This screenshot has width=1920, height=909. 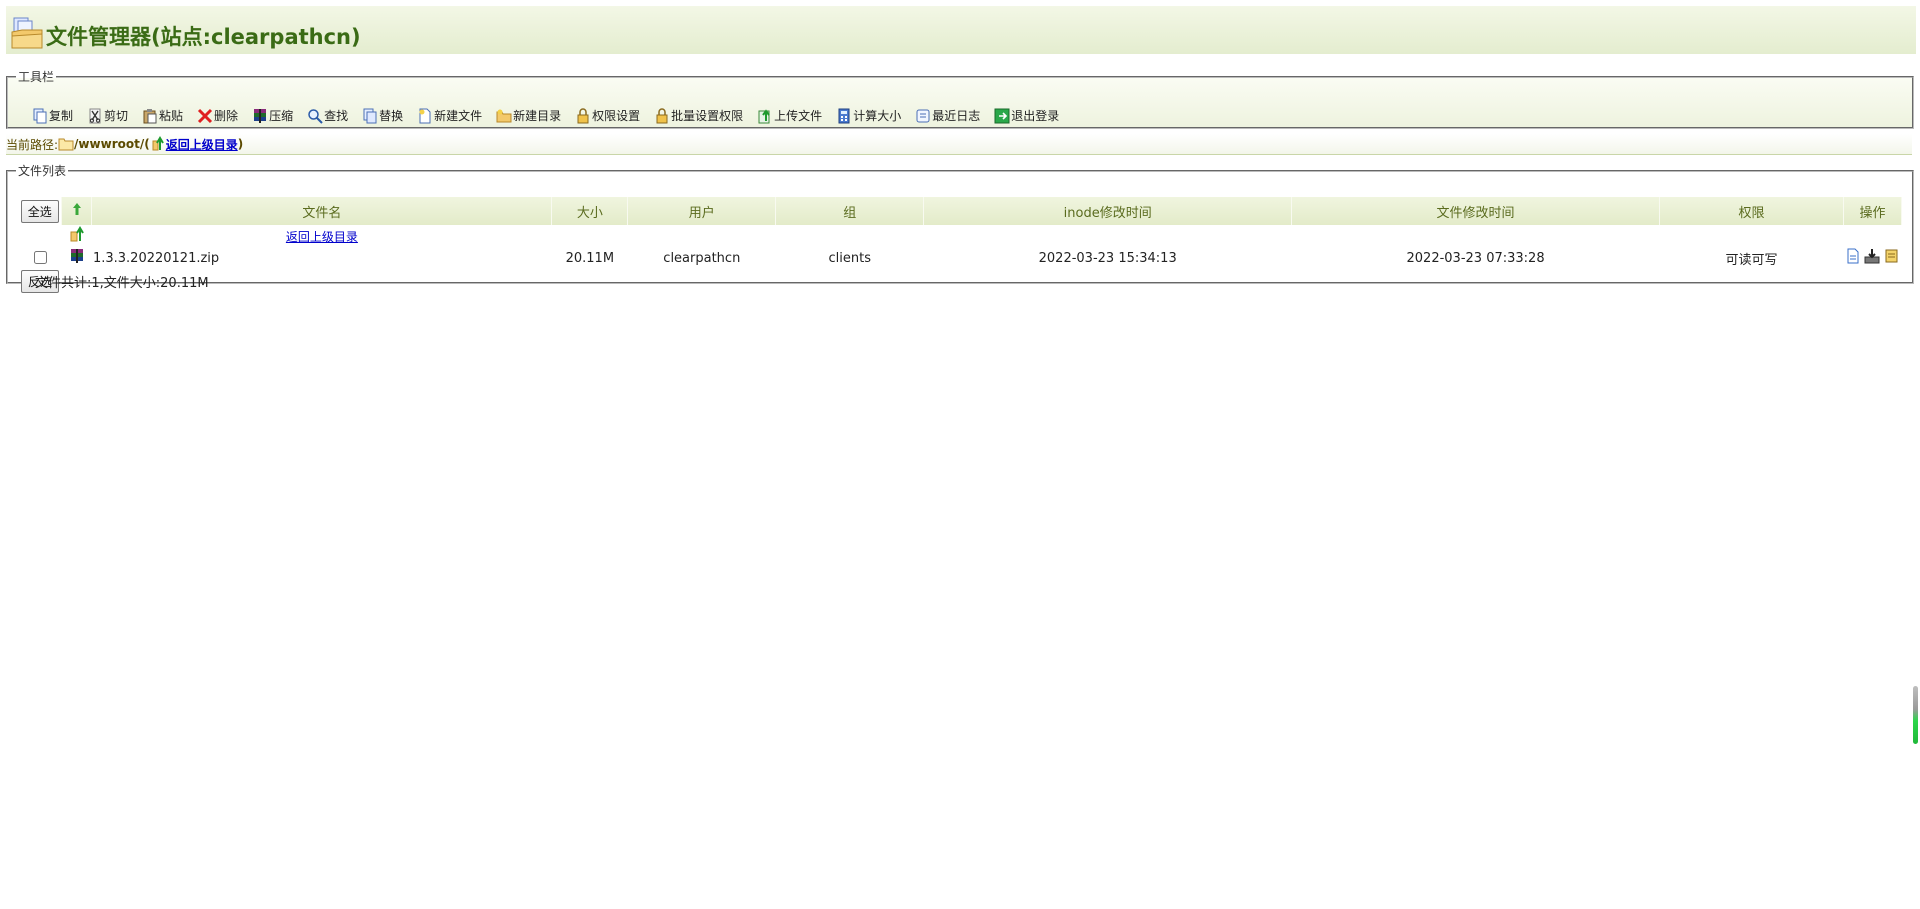 I want to click on new-file-button: 新建文件, so click(x=449, y=115).